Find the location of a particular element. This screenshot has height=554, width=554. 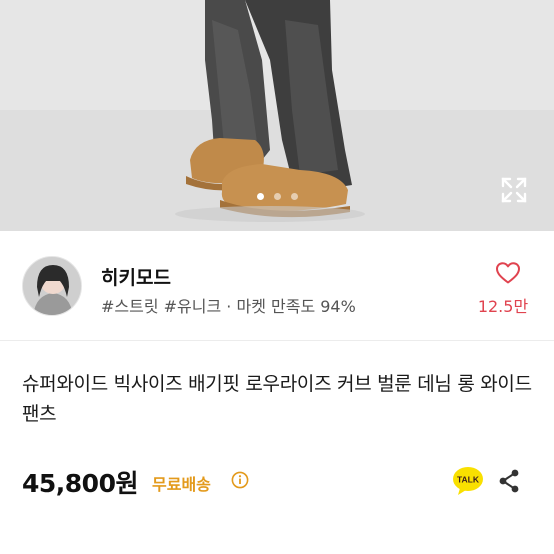

seller-tags: #스트릿 #유니크 · 마켓 만족도 94% is located at coordinates (228, 306).